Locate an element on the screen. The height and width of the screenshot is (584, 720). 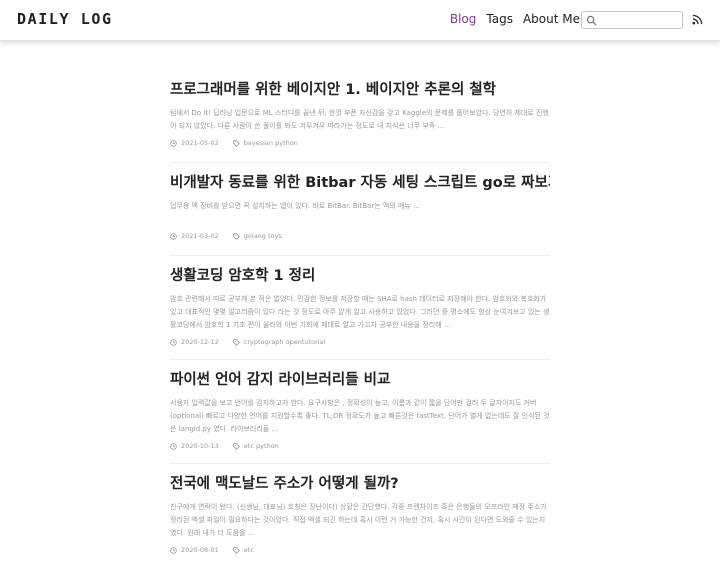
search-box is located at coordinates (632, 20).